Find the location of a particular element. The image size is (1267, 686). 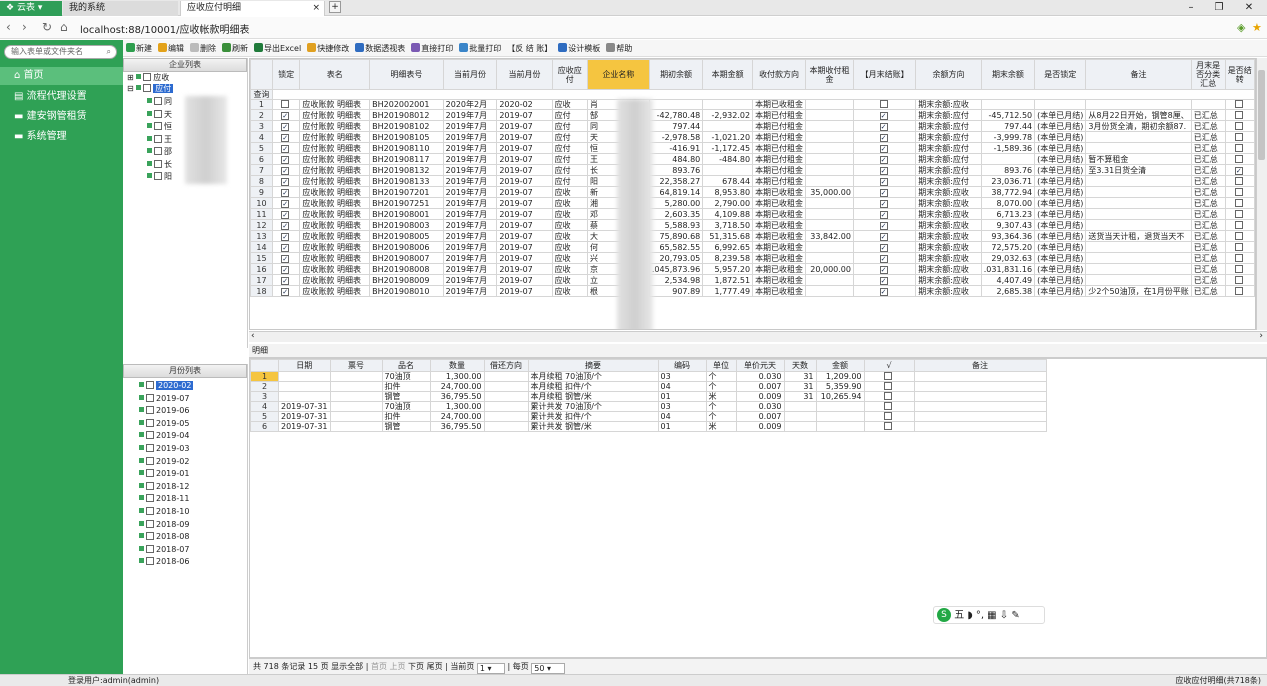

toolbar-button-10: 设计模板 is located at coordinates (579, 48).